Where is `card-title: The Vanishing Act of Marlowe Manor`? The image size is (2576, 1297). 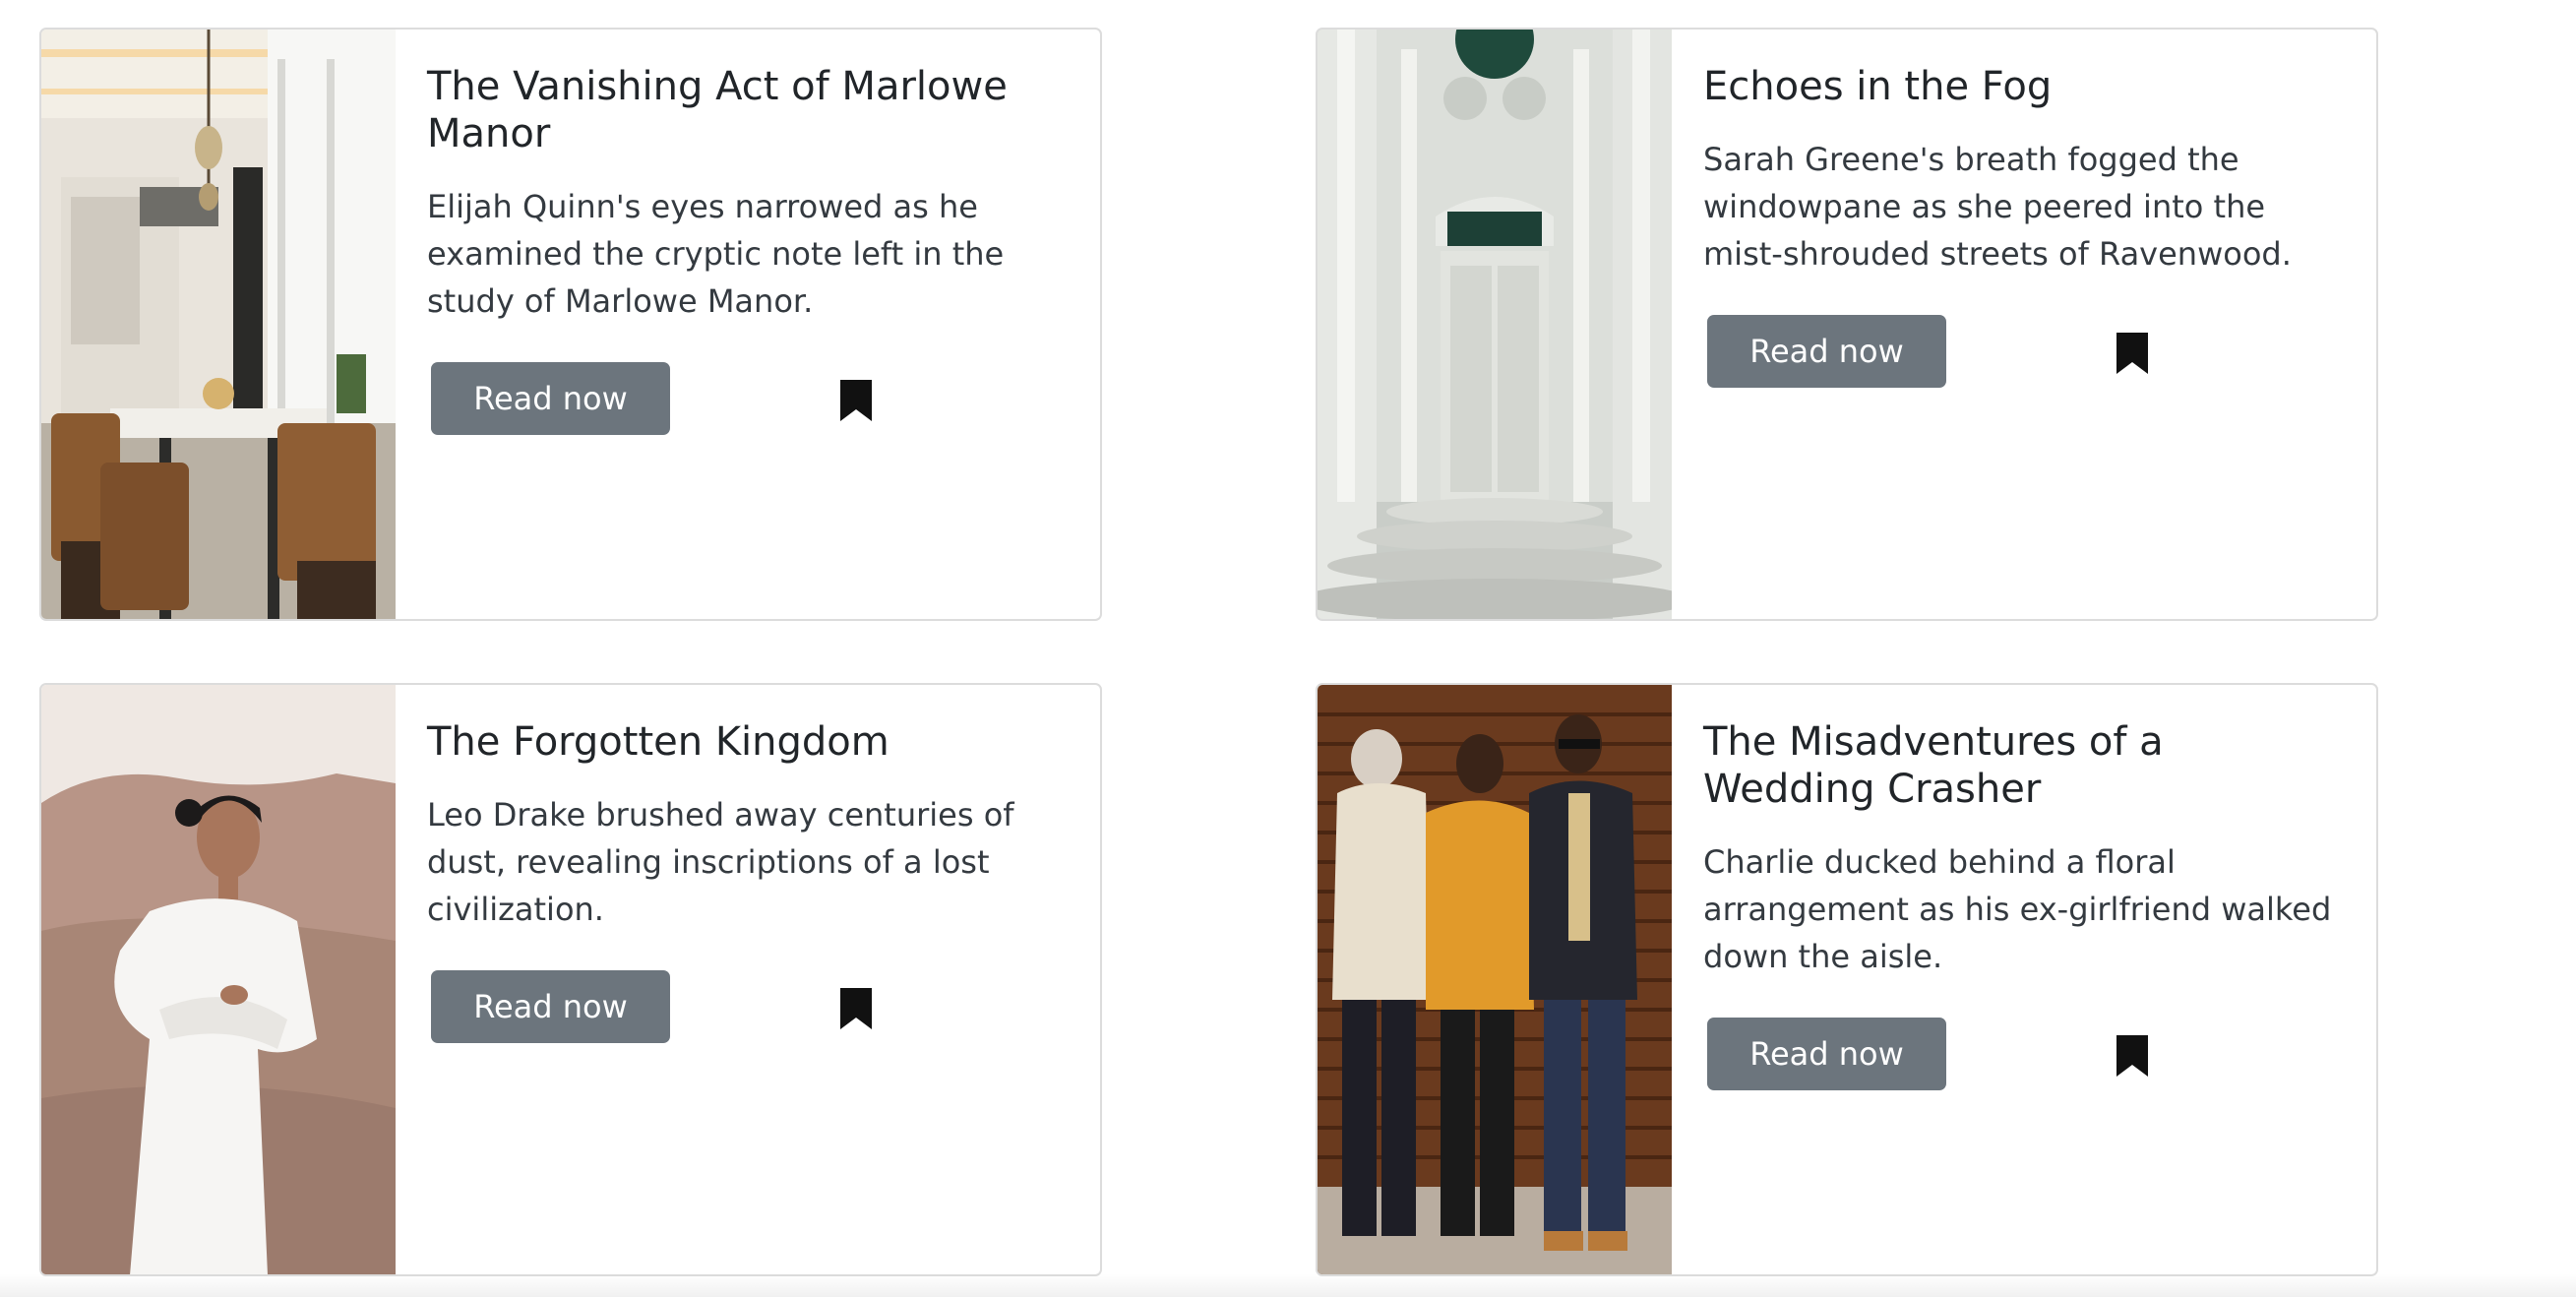 card-title: The Vanishing Act of Marlowe Manor is located at coordinates (717, 110).